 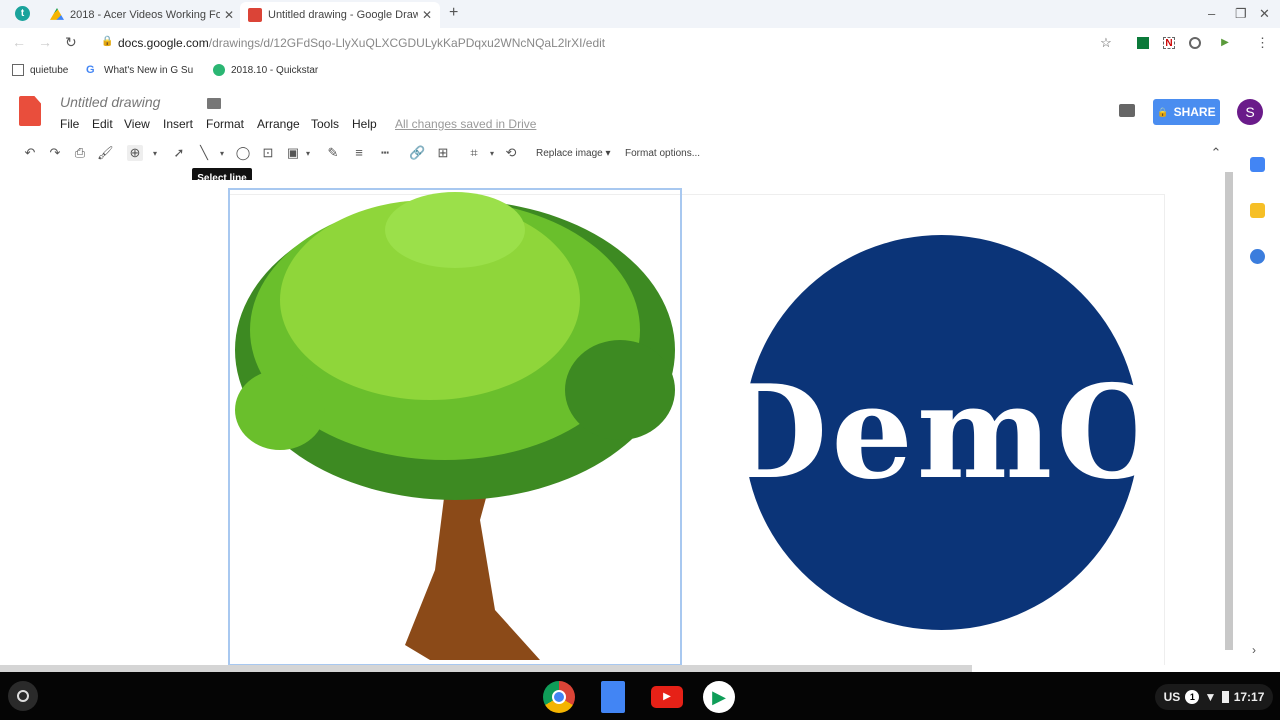 What do you see at coordinates (69, 124) in the screenshot?
I see `menu-file: File` at bounding box center [69, 124].